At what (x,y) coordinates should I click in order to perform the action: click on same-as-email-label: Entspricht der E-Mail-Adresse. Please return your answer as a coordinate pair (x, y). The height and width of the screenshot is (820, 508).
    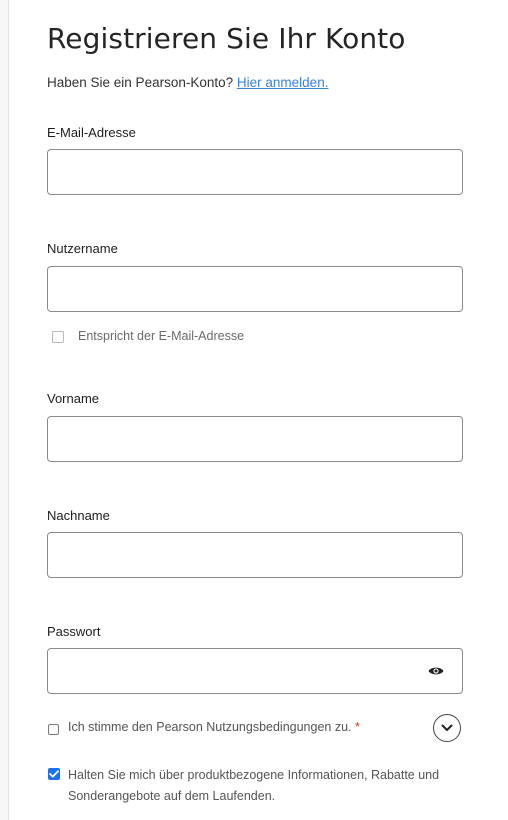
    Looking at the image, I should click on (161, 336).